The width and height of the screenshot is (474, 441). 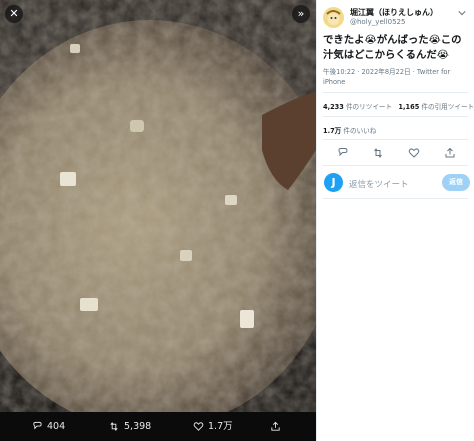 I want to click on reply-count: 404, so click(x=56, y=426).